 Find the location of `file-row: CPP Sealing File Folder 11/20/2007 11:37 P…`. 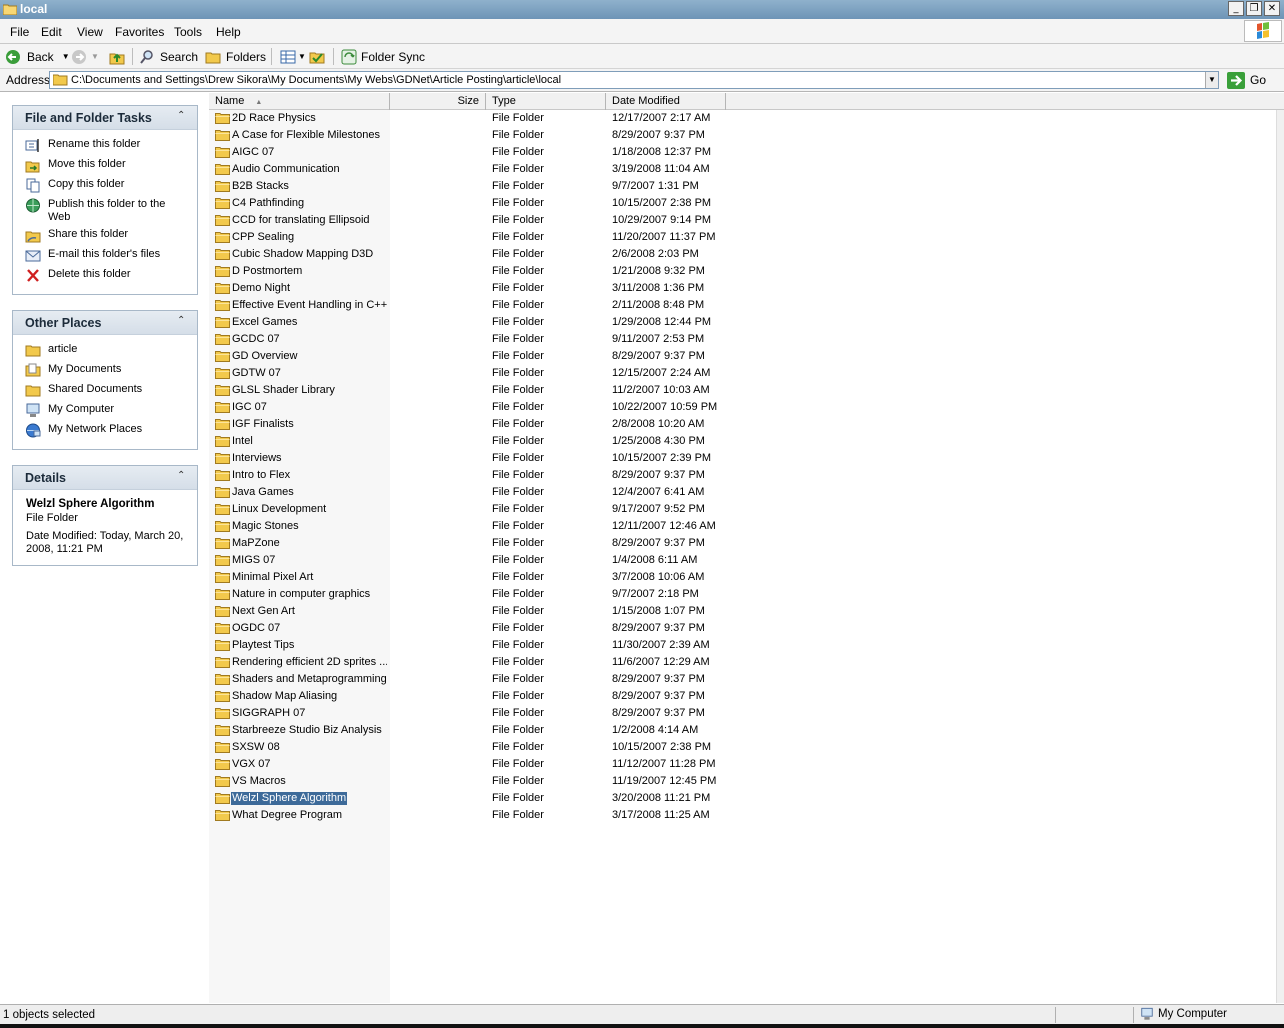

file-row: CPP Sealing File Folder 11/20/2007 11:37 P… is located at coordinates (469, 237).